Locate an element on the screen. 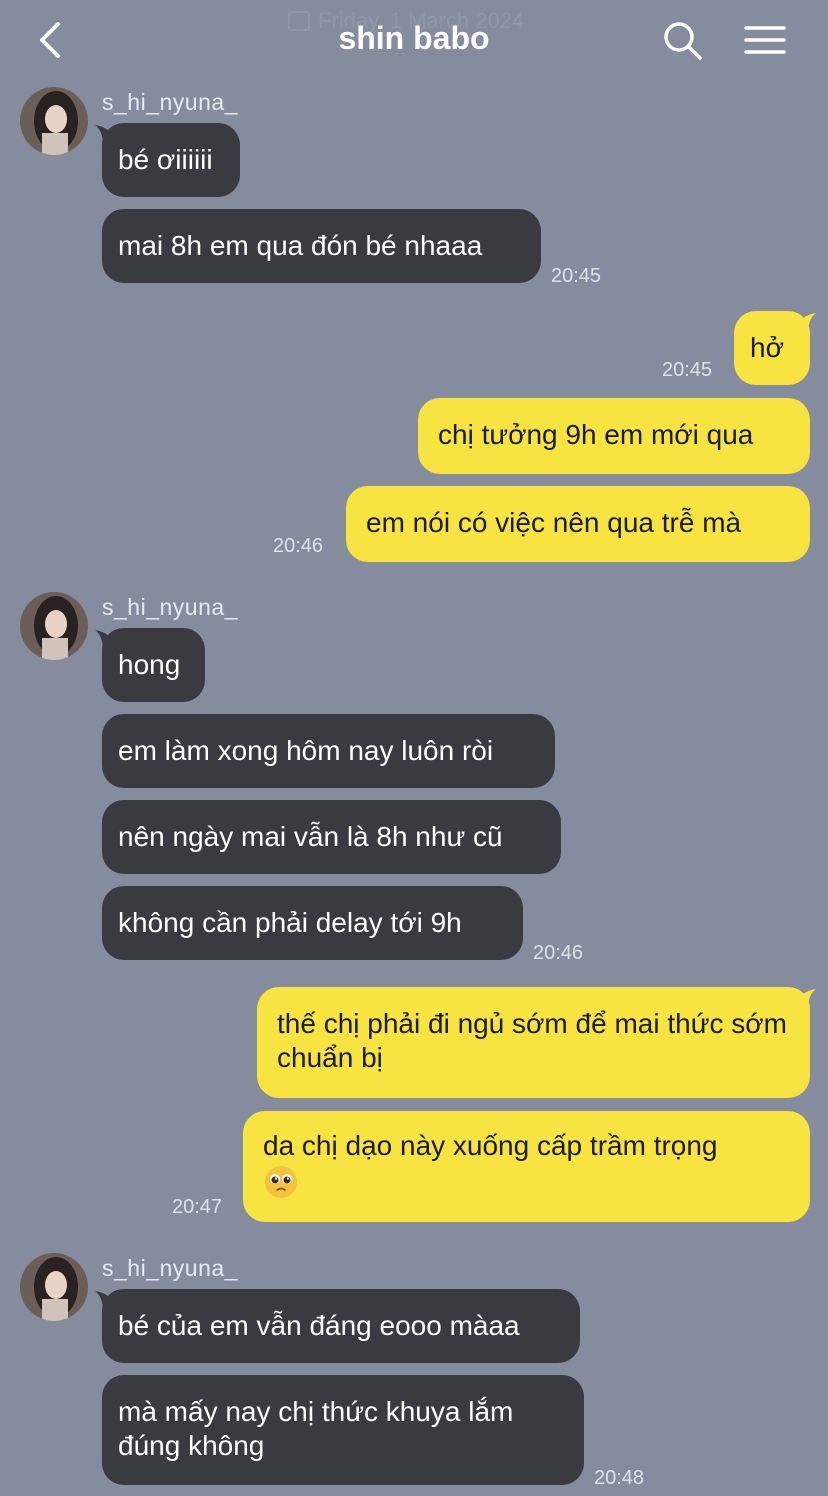 Image resolution: width=828 pixels, height=1496 pixels. incoming-message: hong is located at coordinates (153, 665).